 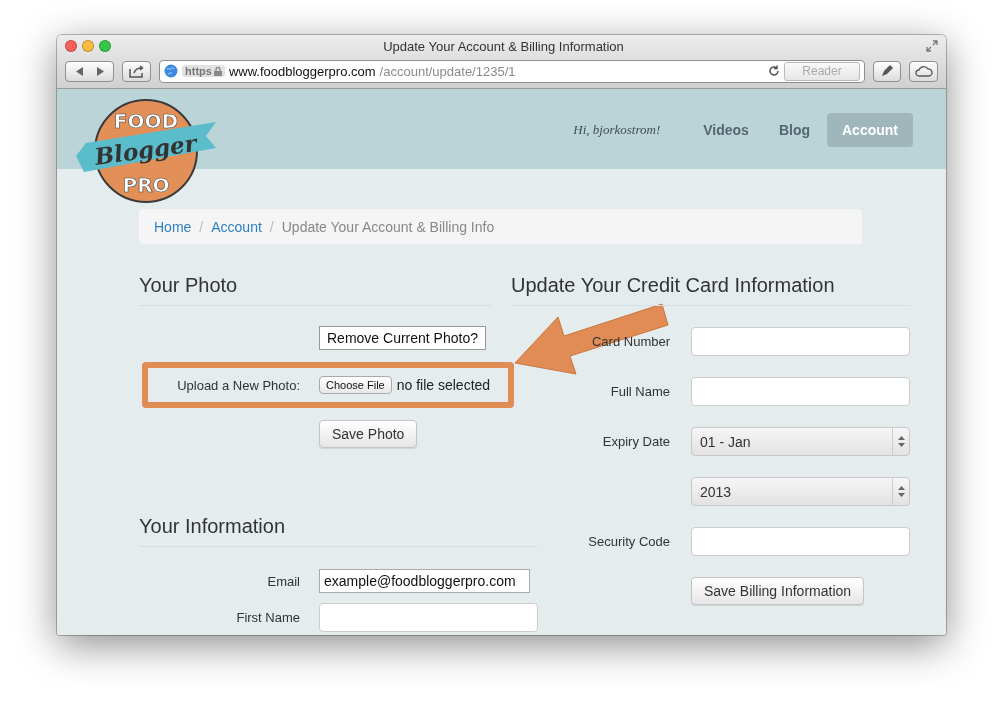 What do you see at coordinates (71, 46) in the screenshot?
I see `close-button` at bounding box center [71, 46].